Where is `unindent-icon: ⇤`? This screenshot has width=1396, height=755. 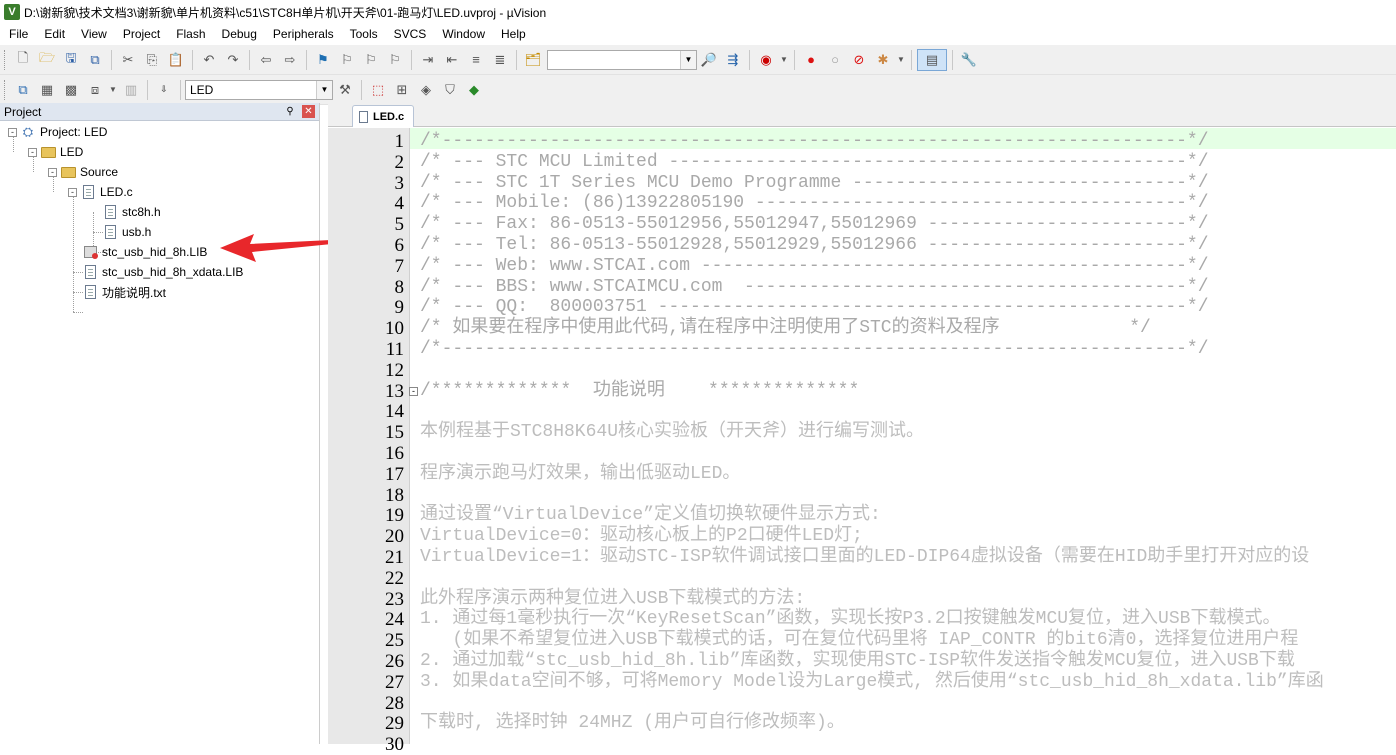 unindent-icon: ⇤ is located at coordinates (452, 60).